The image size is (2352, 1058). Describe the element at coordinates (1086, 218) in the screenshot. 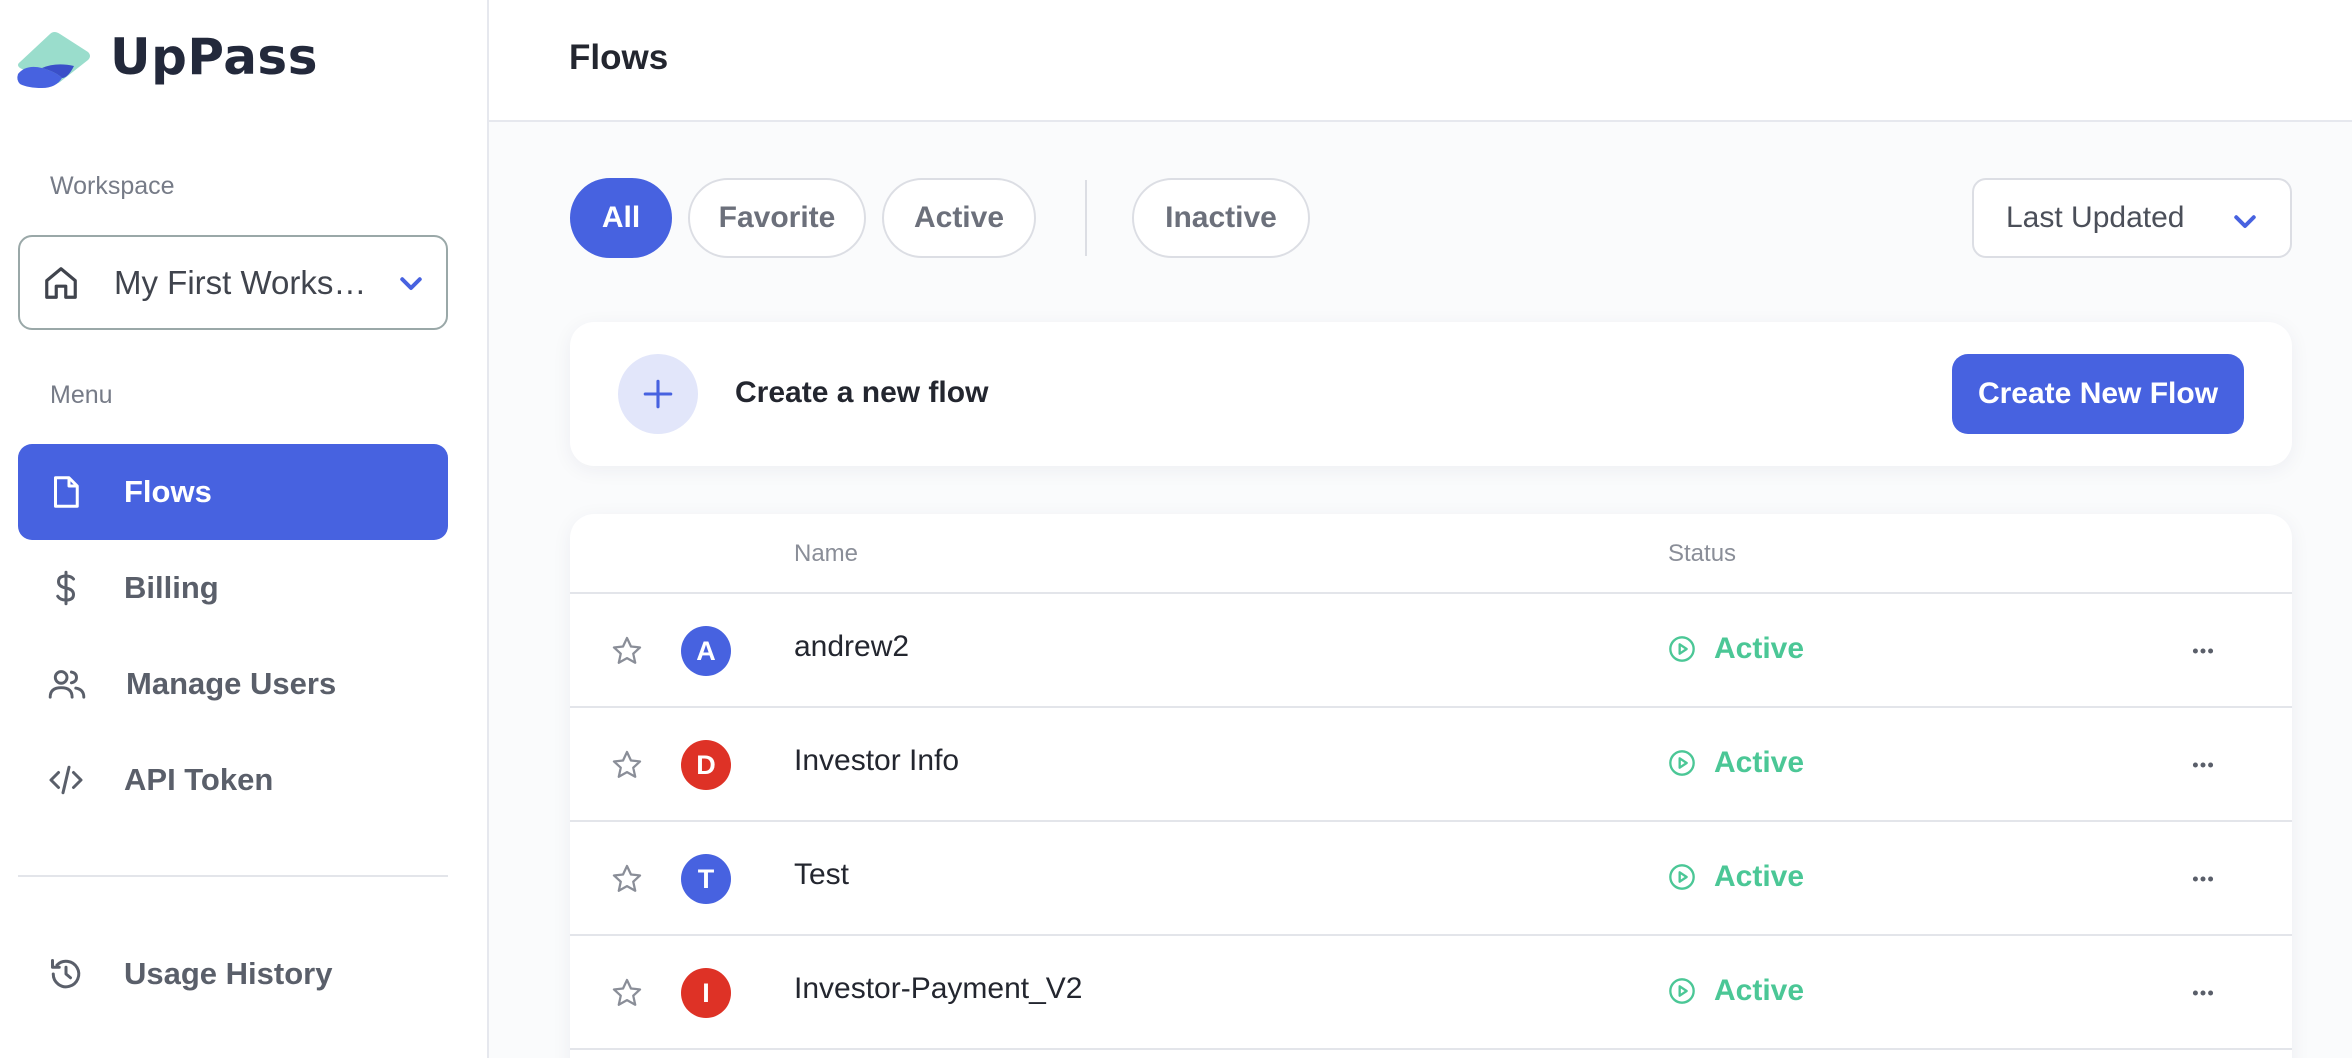

I see `filter-divider` at that location.